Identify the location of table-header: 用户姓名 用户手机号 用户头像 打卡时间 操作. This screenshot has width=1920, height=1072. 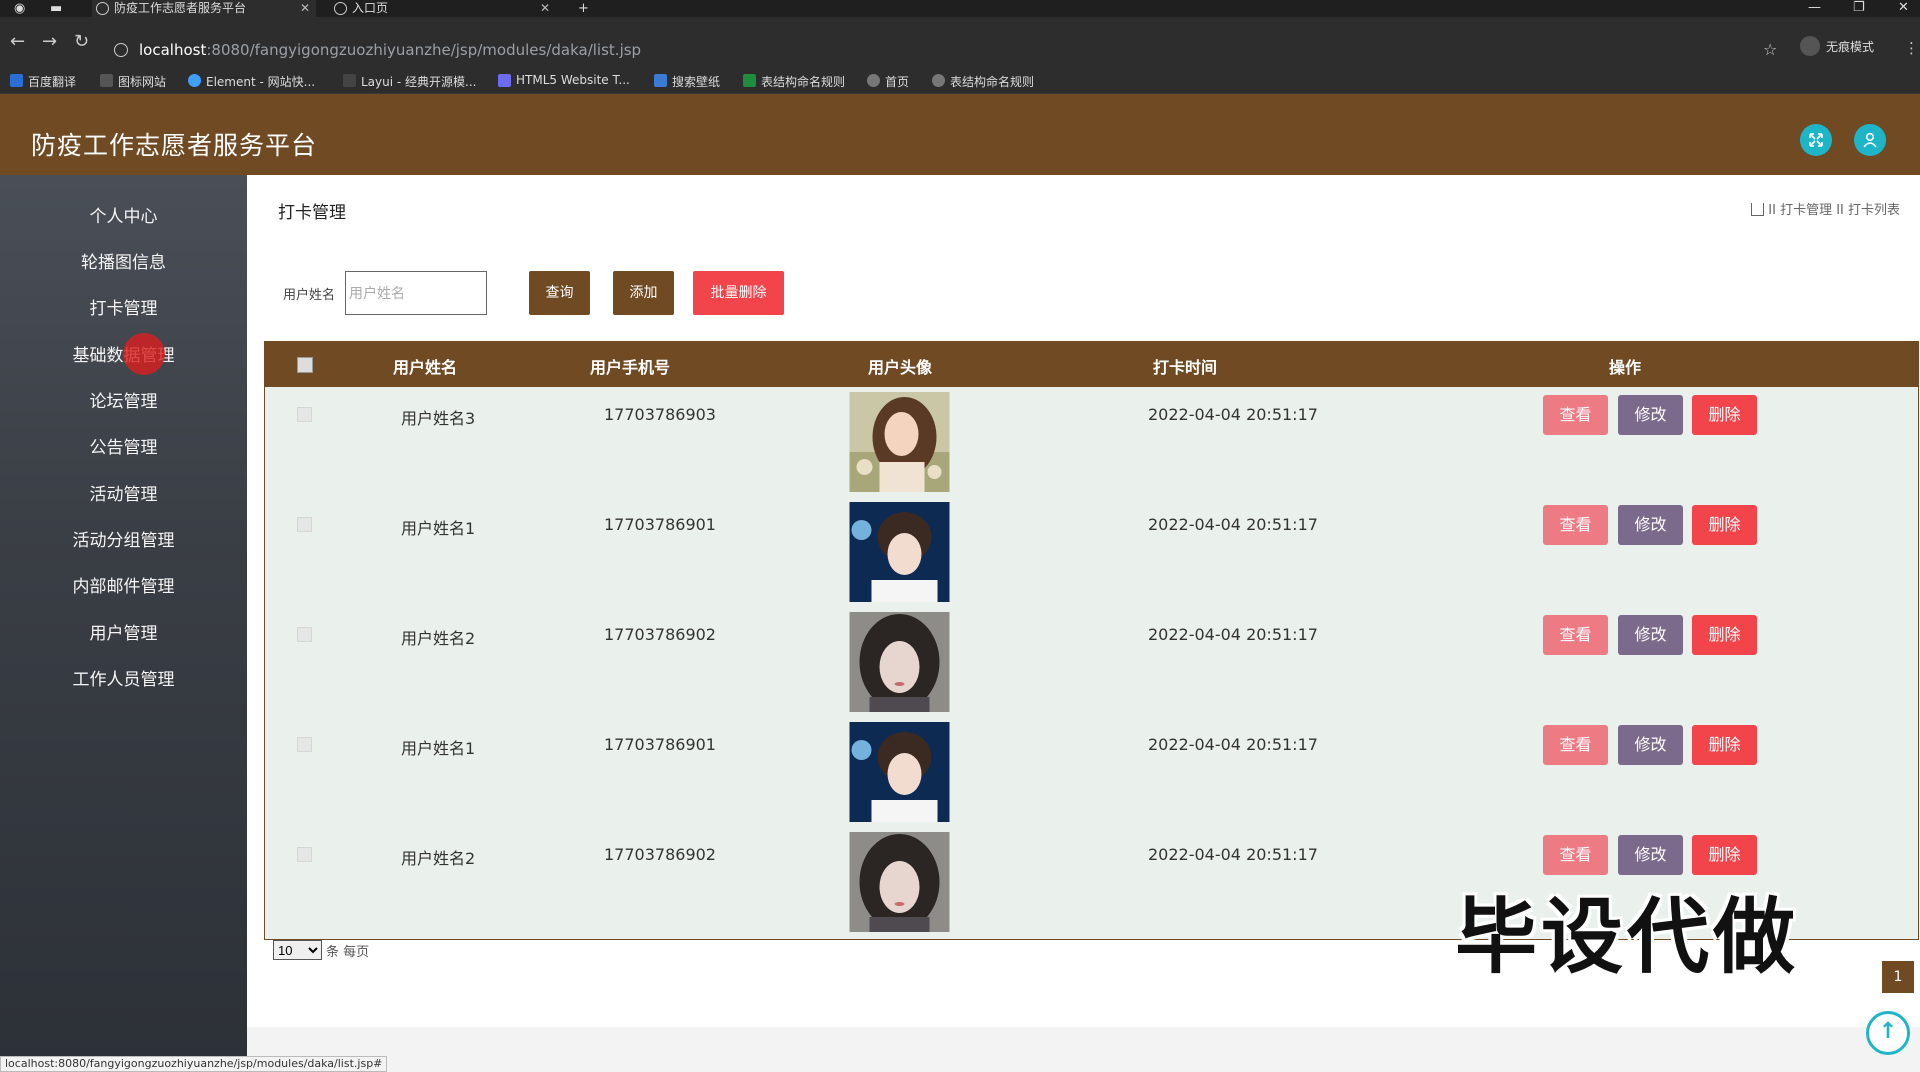
(1091, 364).